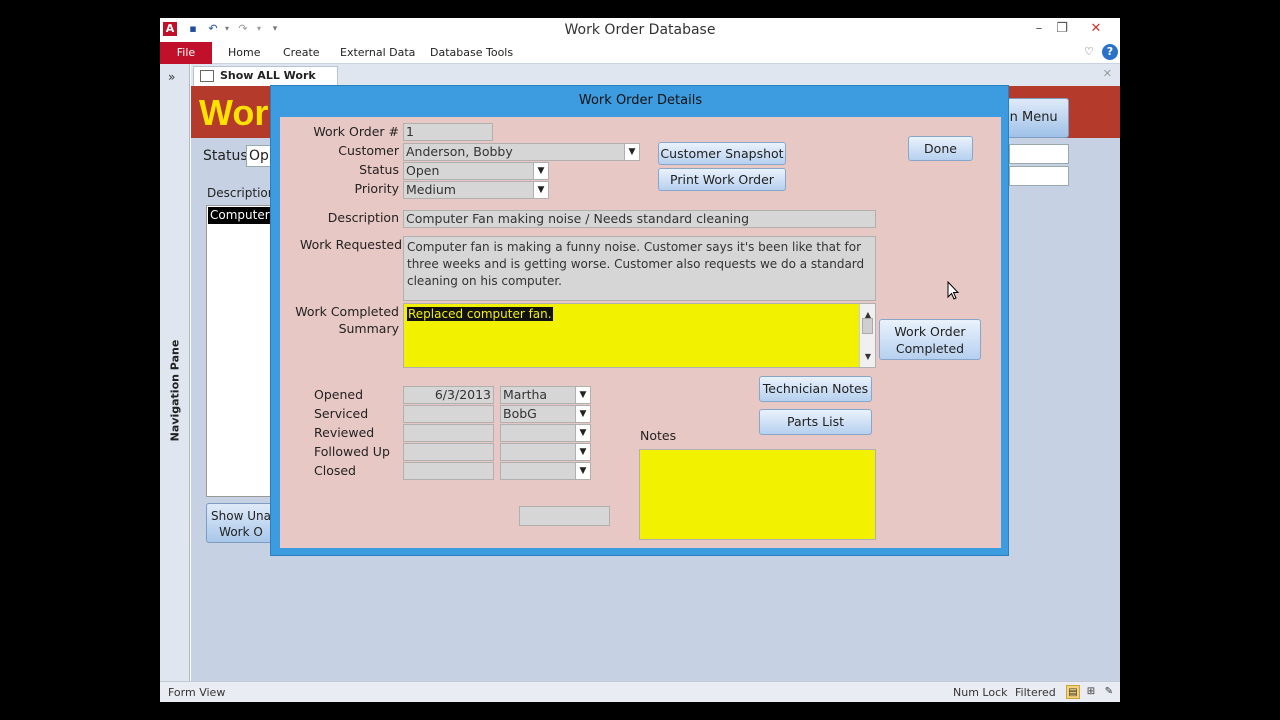 Image resolution: width=1280 pixels, height=720 pixels. What do you see at coordinates (423, 170) in the screenshot?
I see `status-value: Open` at bounding box center [423, 170].